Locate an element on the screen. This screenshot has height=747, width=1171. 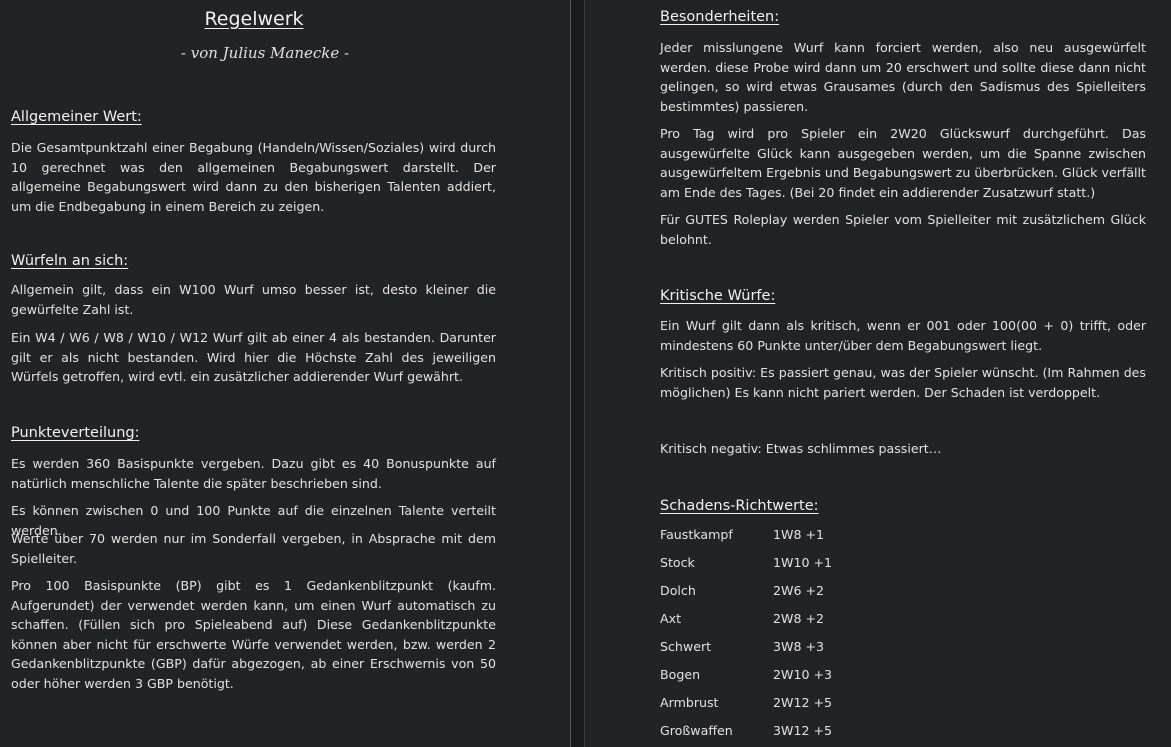
heading-allgemeiner-wert: Allgemeiner Wert: is located at coordinates (76, 117).